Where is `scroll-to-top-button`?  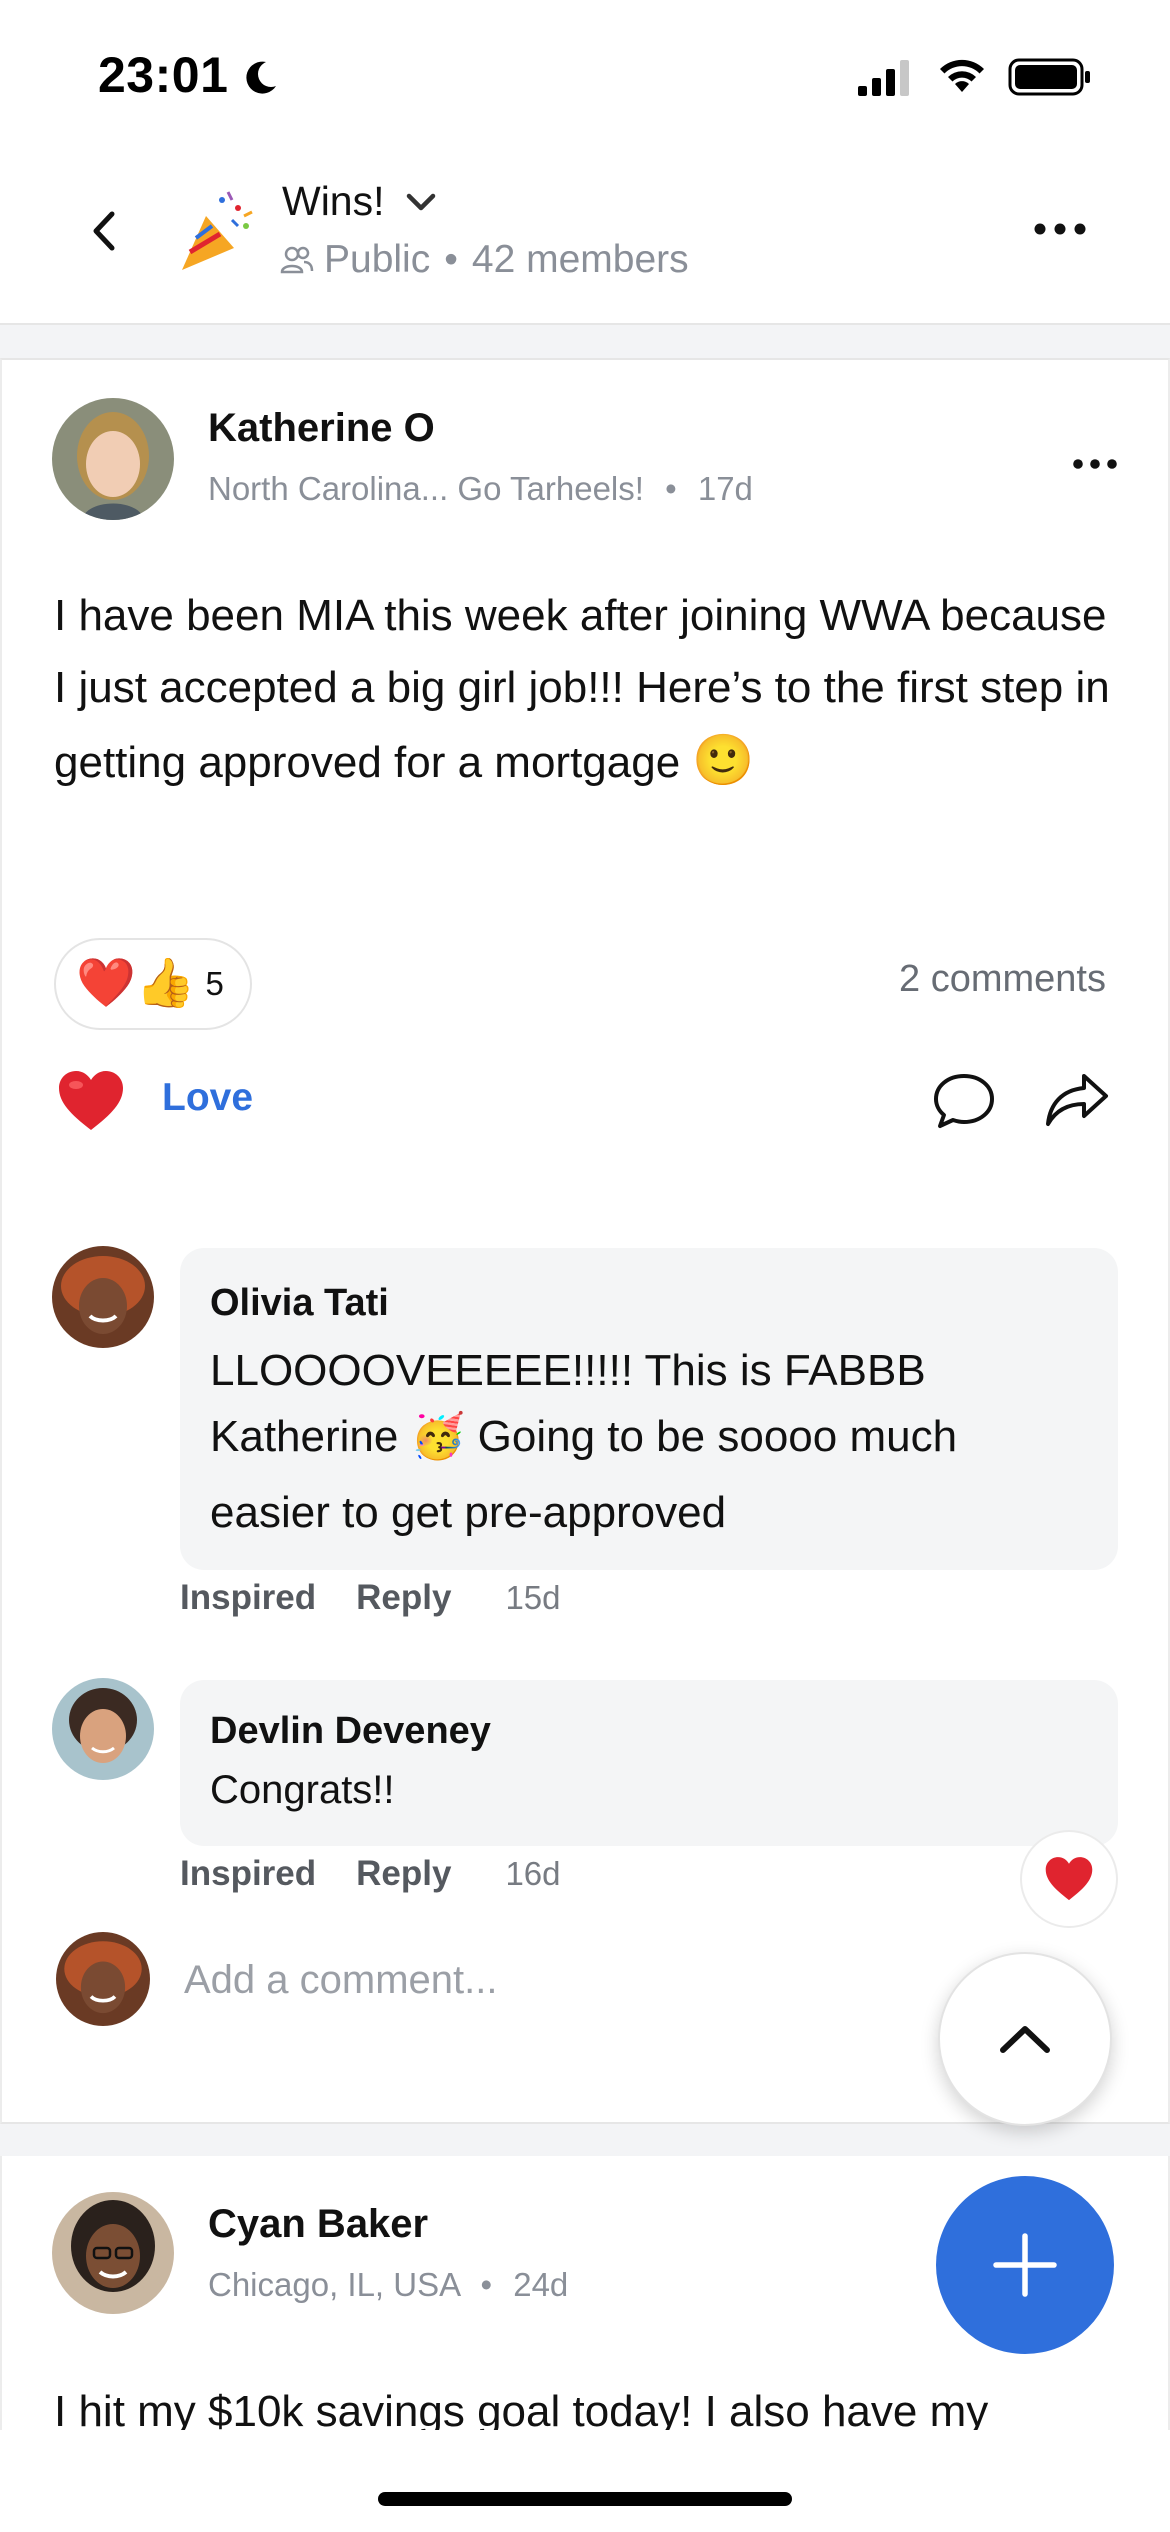
scroll-to-top-button is located at coordinates (1025, 2039).